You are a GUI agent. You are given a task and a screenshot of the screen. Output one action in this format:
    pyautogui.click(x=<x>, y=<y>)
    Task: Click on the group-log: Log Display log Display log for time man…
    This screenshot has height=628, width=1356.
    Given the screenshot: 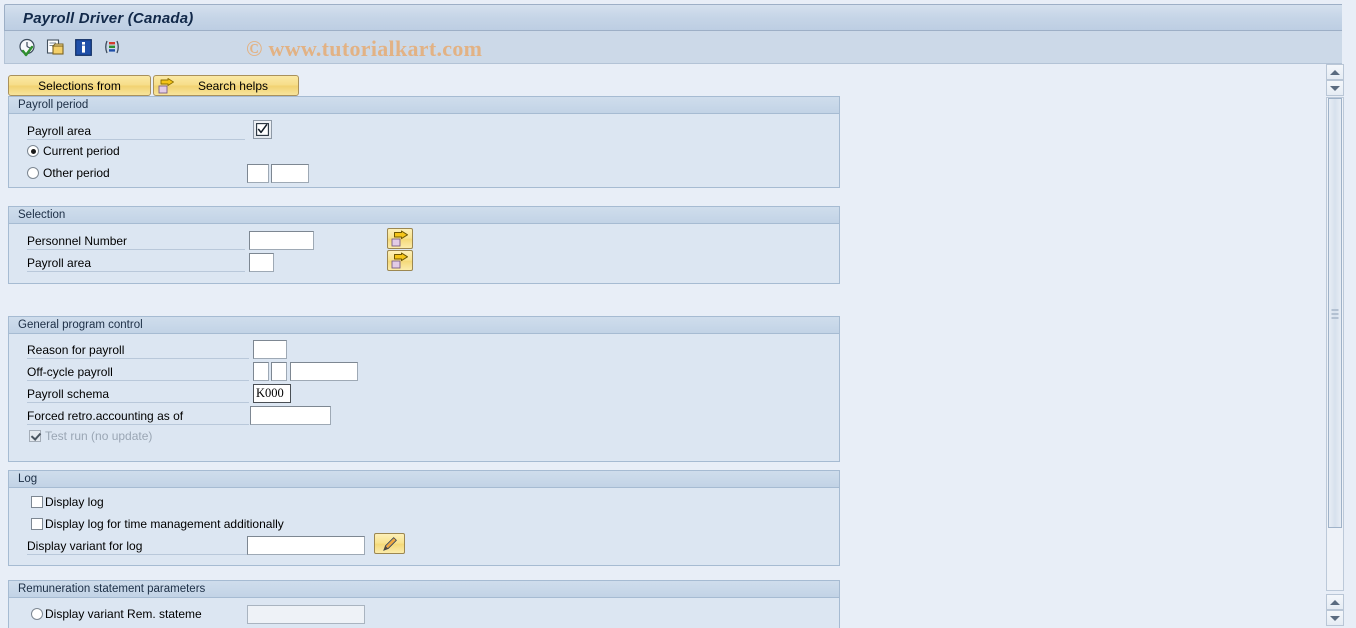 What is the action you would take?
    pyautogui.click(x=424, y=518)
    